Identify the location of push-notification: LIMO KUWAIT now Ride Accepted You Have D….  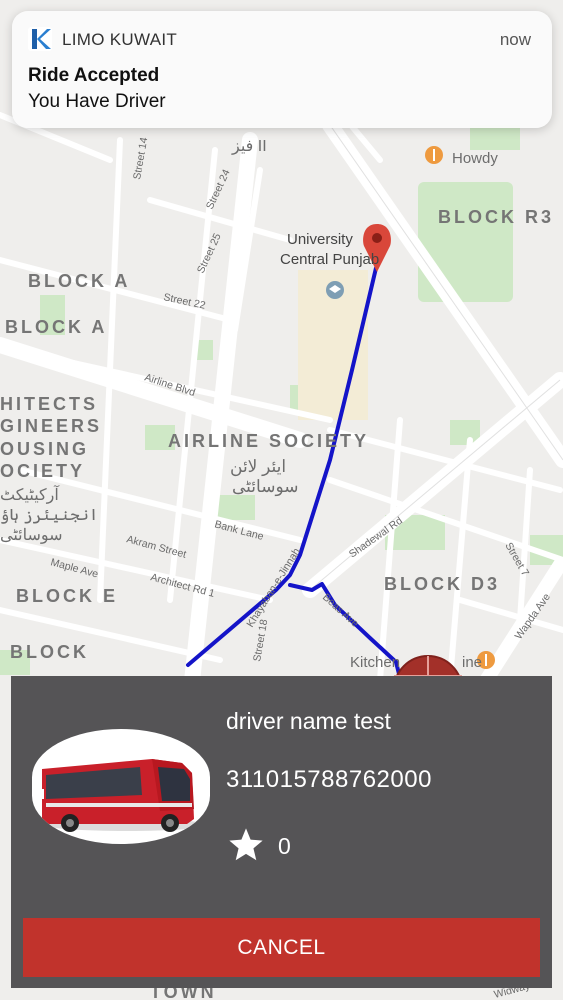
(282, 69).